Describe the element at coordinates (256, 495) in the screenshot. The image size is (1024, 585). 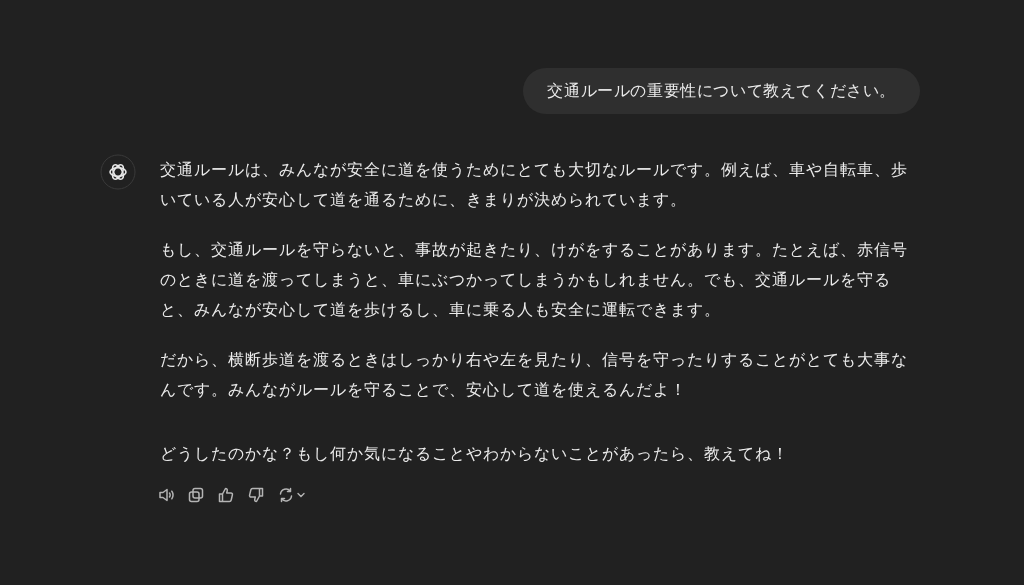
I see `thumbs-down-icon` at that location.